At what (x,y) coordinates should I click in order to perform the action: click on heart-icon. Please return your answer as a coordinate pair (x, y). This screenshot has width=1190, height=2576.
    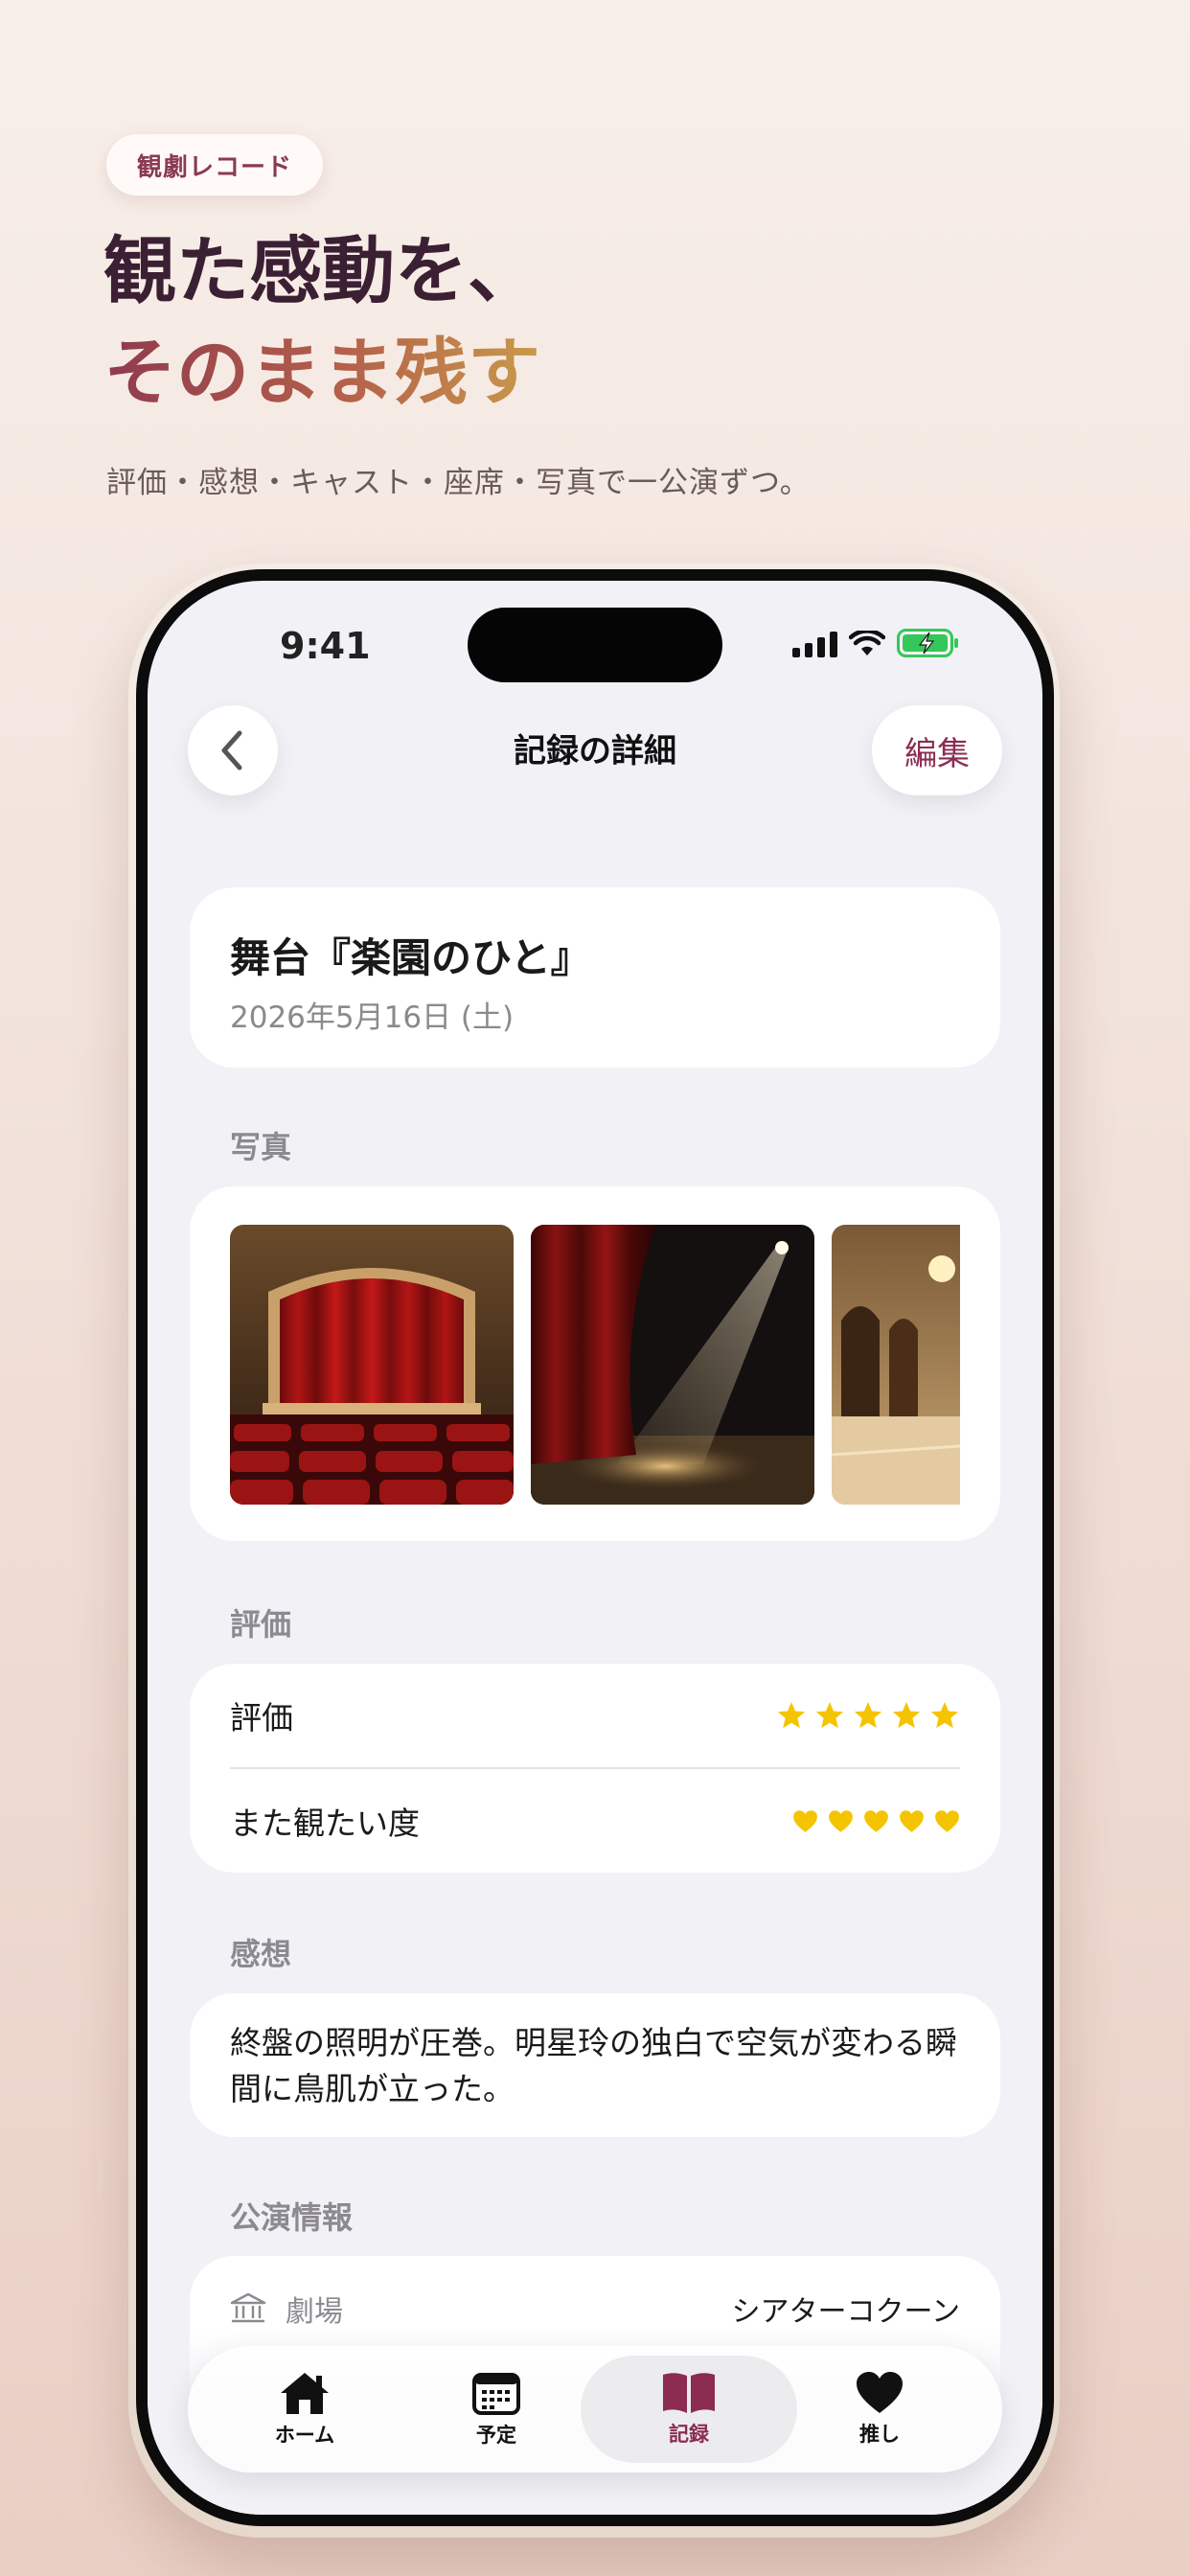
    Looking at the image, I should click on (880, 2392).